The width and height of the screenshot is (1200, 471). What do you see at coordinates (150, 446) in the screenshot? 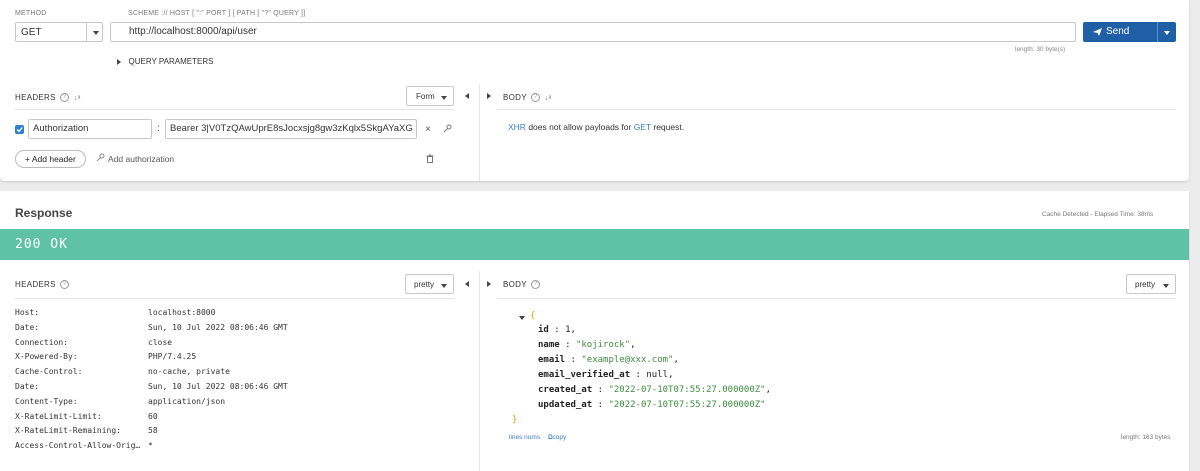
I see `header-value: *` at bounding box center [150, 446].